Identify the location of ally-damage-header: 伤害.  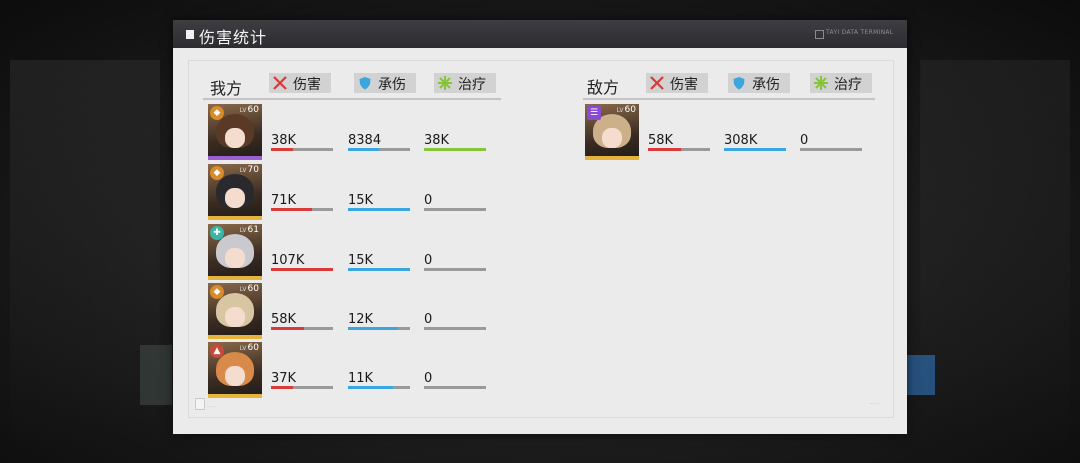
(300, 83).